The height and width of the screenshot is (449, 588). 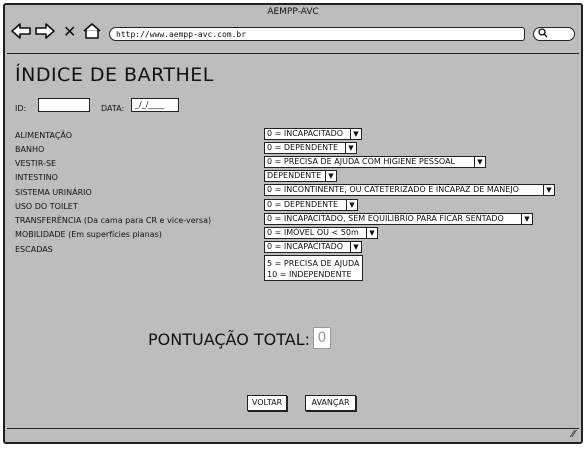 What do you see at coordinates (34, 249) in the screenshot?
I see `label-escadas: ESCADAS` at bounding box center [34, 249].